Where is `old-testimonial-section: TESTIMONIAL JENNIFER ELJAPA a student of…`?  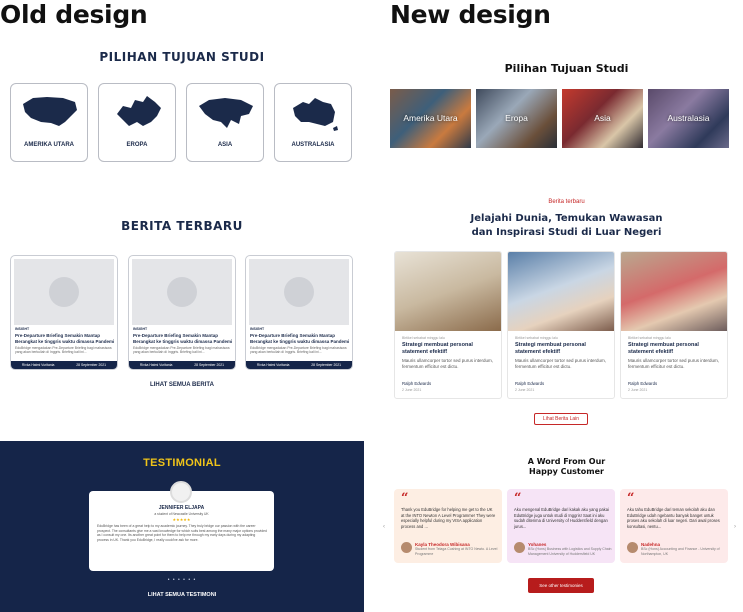 old-testimonial-section: TESTIMONIAL JENNIFER ELJAPA a student of… is located at coordinates (182, 526).